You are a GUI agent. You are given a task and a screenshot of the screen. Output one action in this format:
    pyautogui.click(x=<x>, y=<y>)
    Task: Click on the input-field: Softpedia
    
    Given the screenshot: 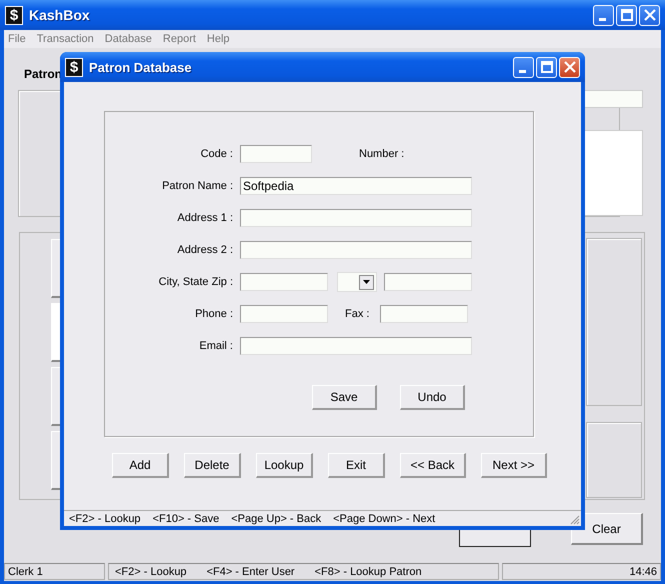 What is the action you would take?
    pyautogui.click(x=356, y=186)
    